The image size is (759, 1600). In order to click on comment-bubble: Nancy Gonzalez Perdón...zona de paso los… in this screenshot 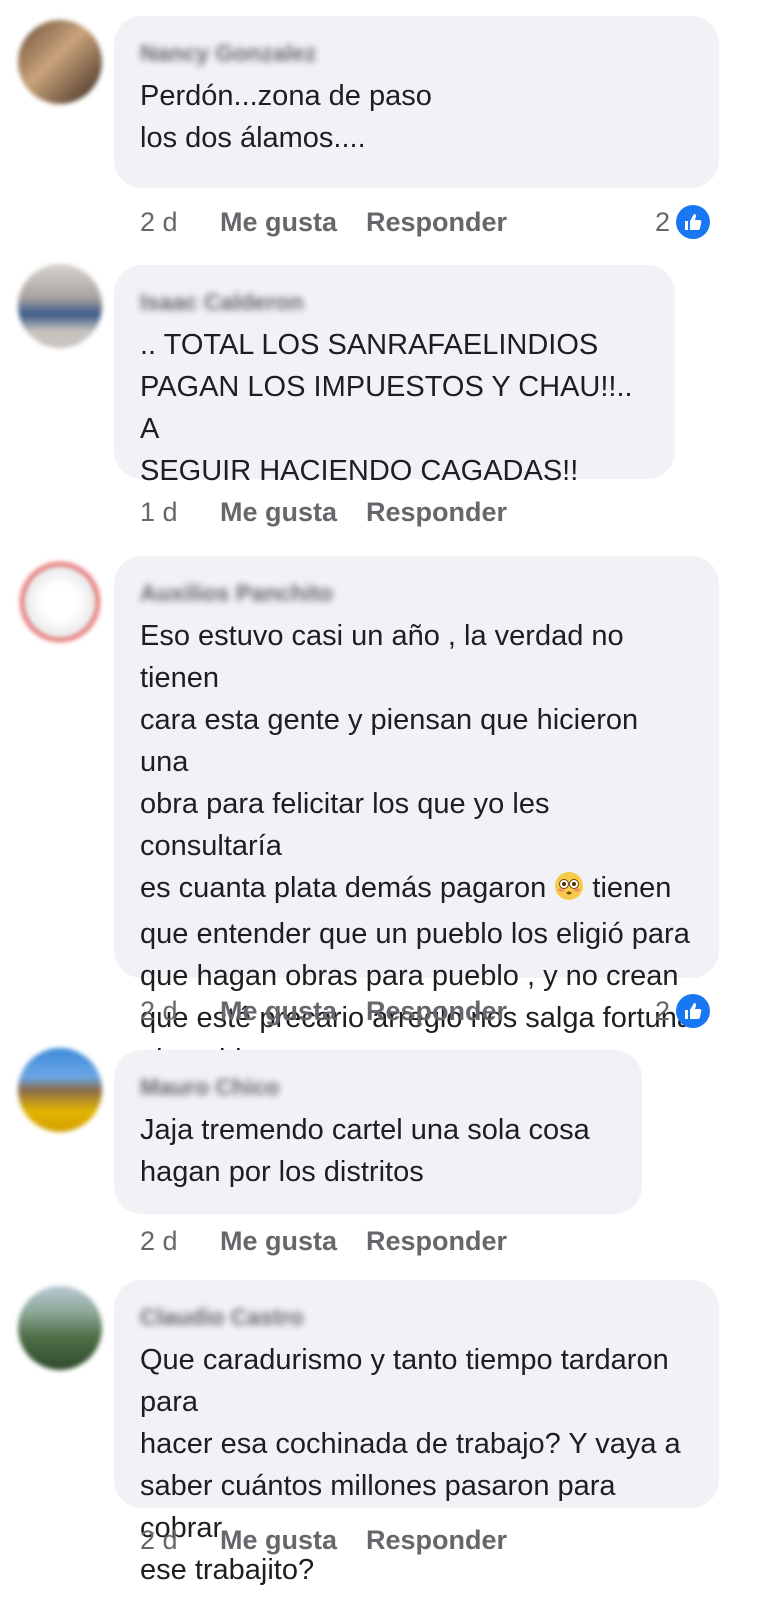, I will do `click(416, 102)`.